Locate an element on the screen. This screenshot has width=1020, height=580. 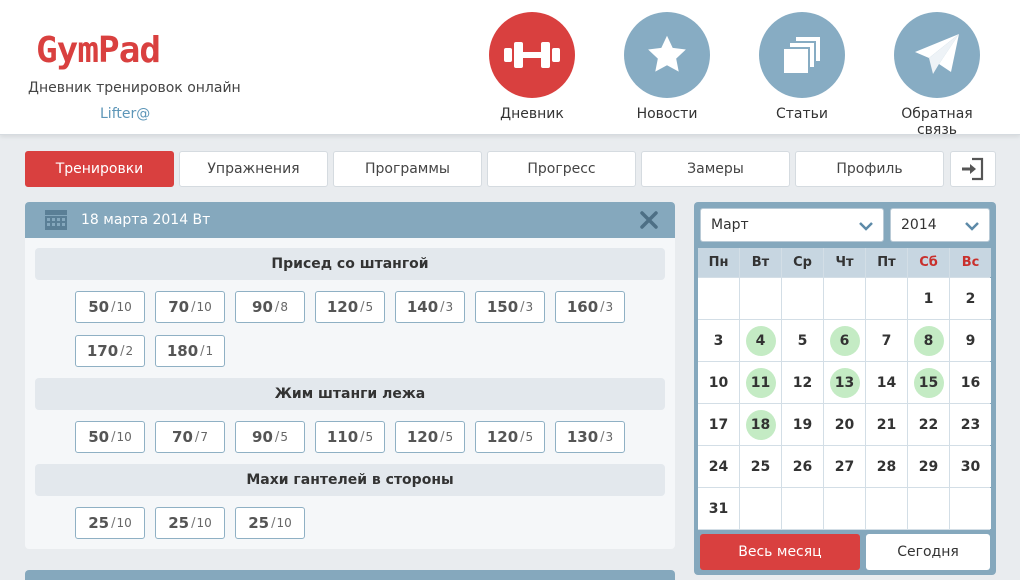
exercise-title: Махи гантелей в стороны is located at coordinates (350, 480).